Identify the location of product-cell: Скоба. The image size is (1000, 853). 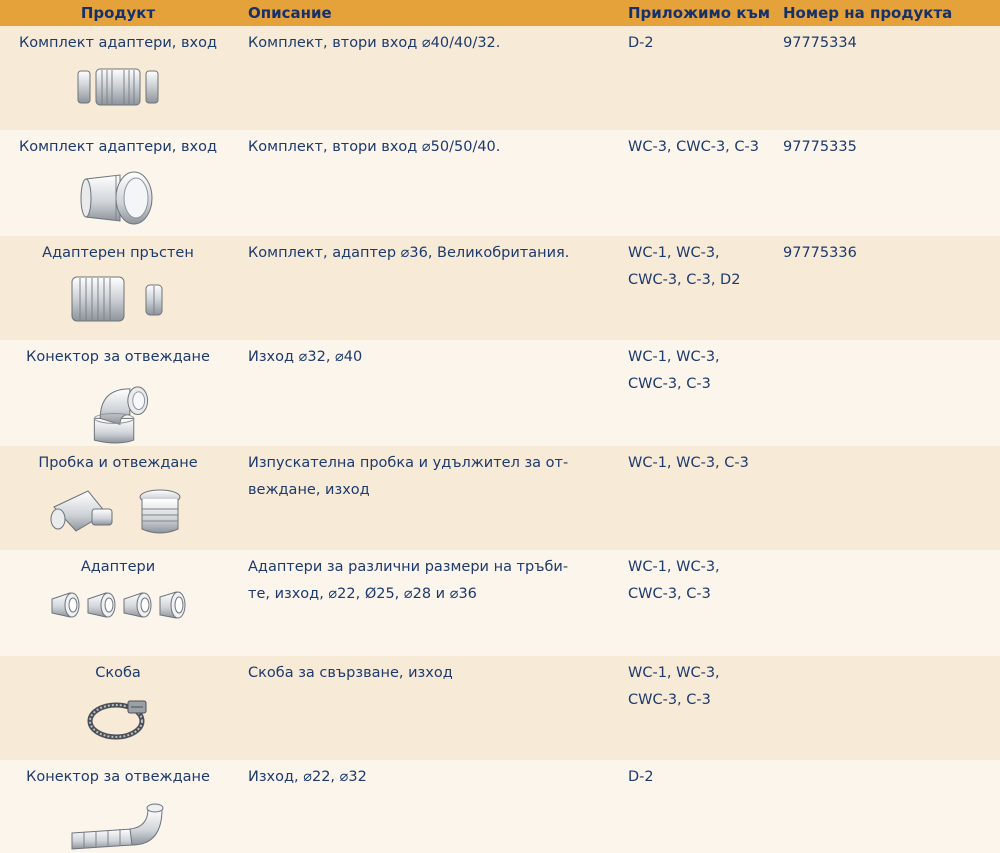
(118, 708).